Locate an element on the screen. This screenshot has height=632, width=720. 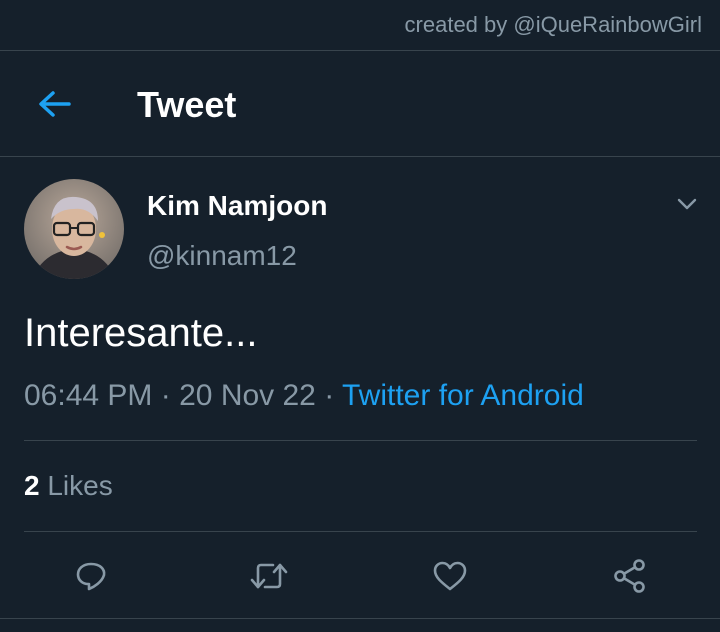
chevron-down-icon is located at coordinates (687, 204).